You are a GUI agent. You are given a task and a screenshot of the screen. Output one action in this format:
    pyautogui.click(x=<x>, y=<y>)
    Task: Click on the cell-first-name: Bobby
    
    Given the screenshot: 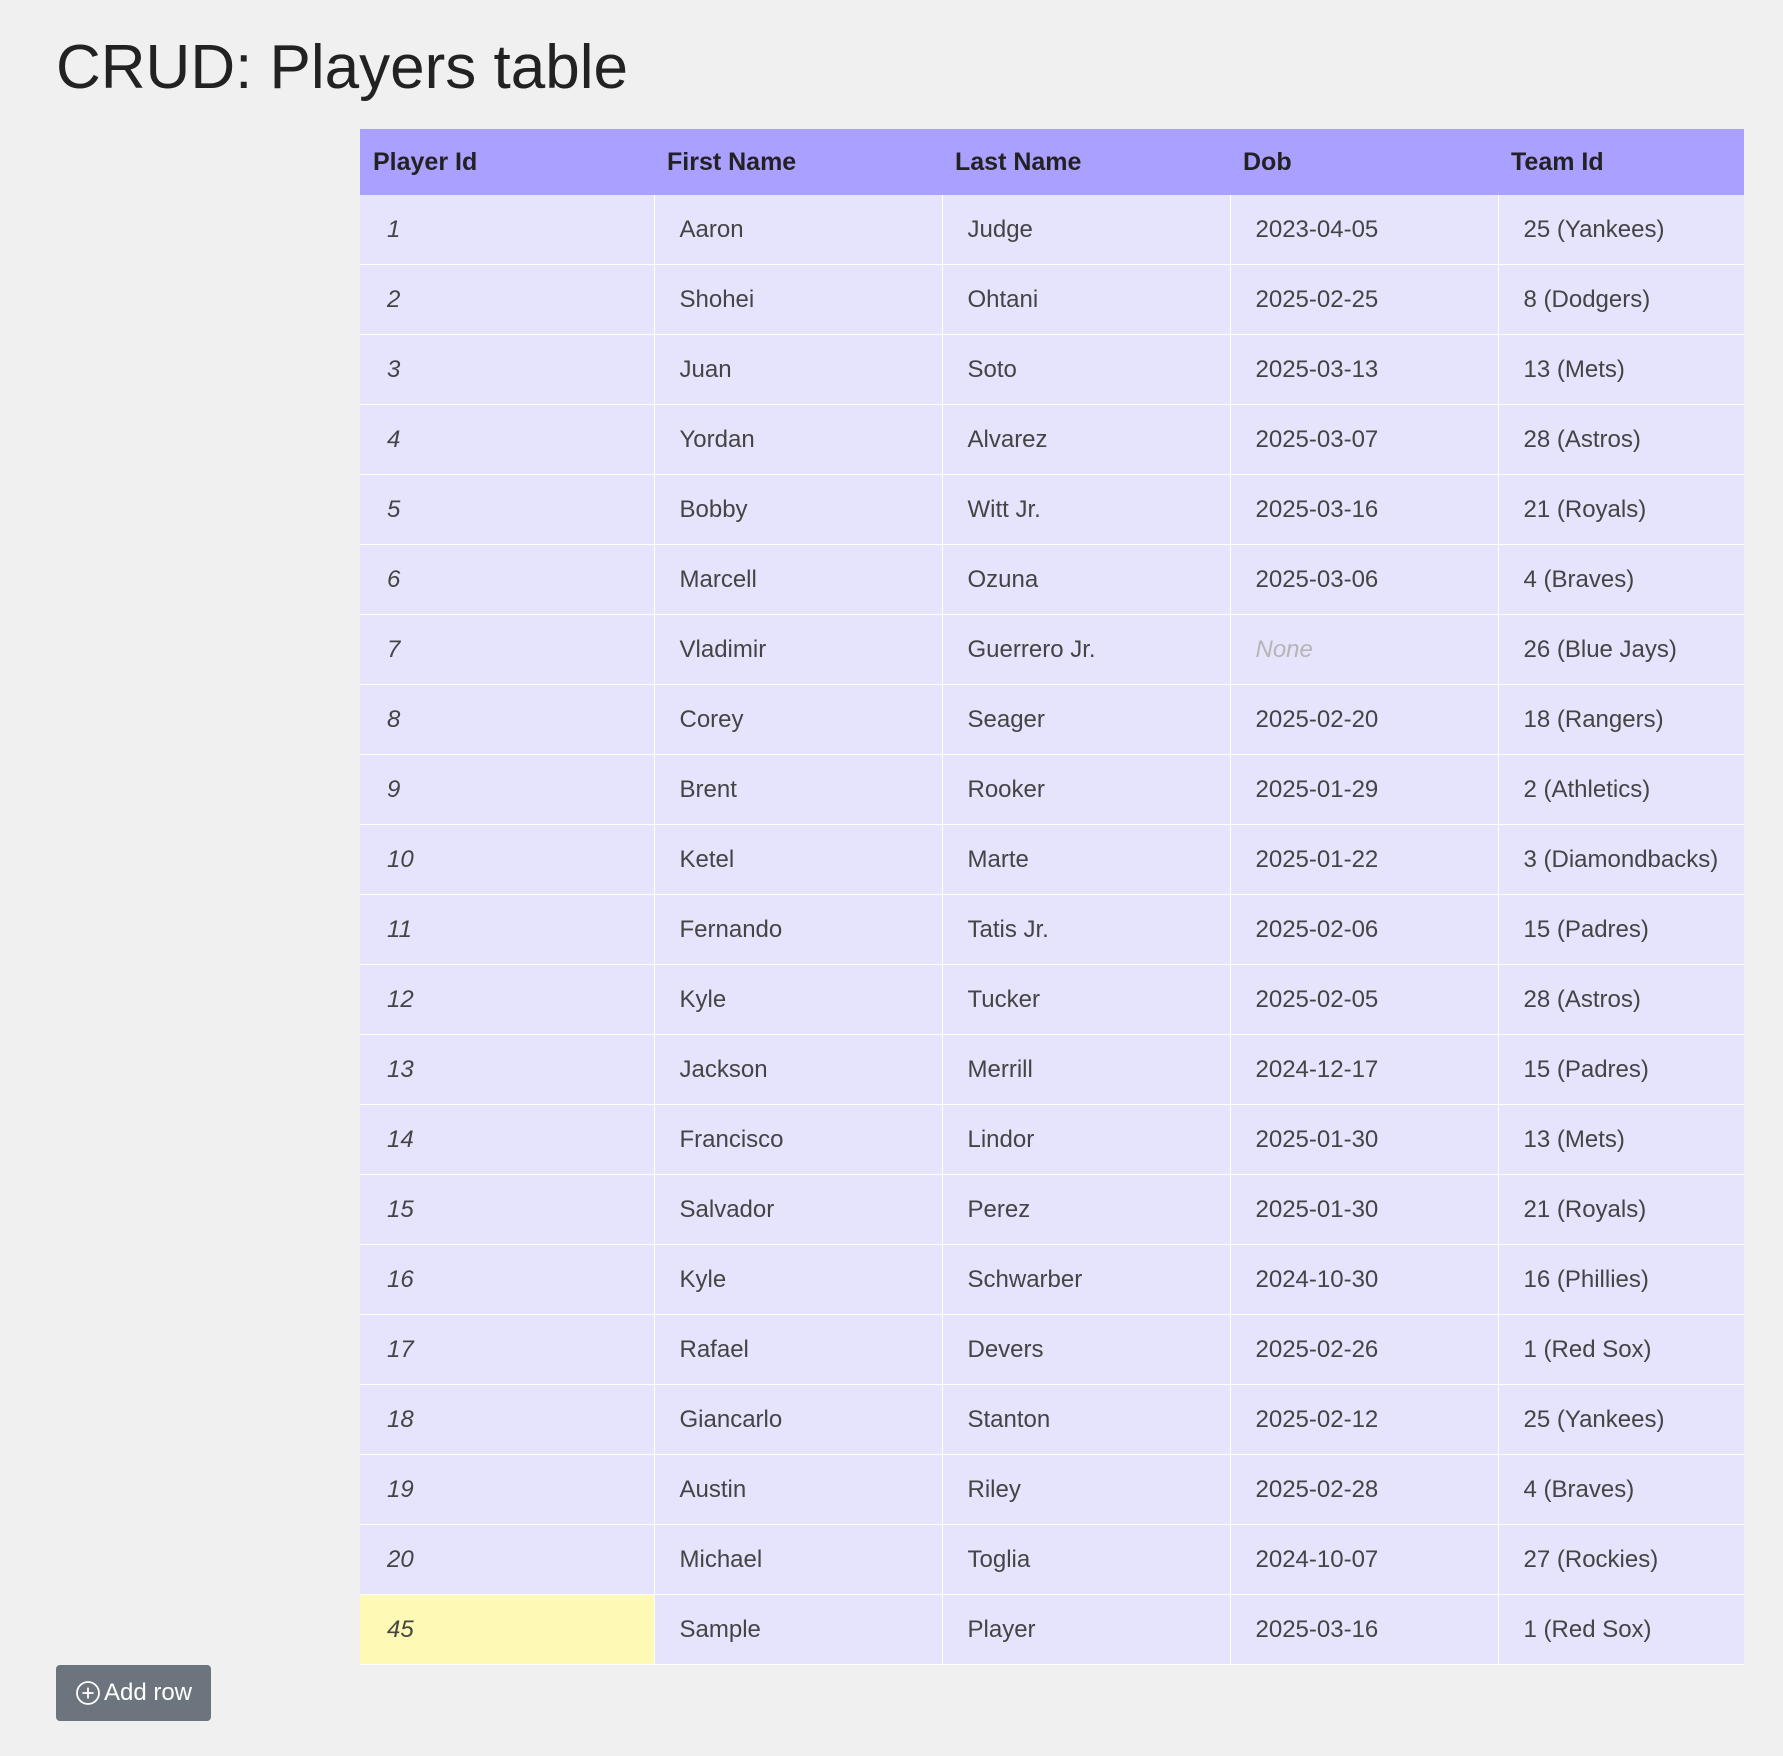 What is the action you would take?
    pyautogui.click(x=798, y=509)
    